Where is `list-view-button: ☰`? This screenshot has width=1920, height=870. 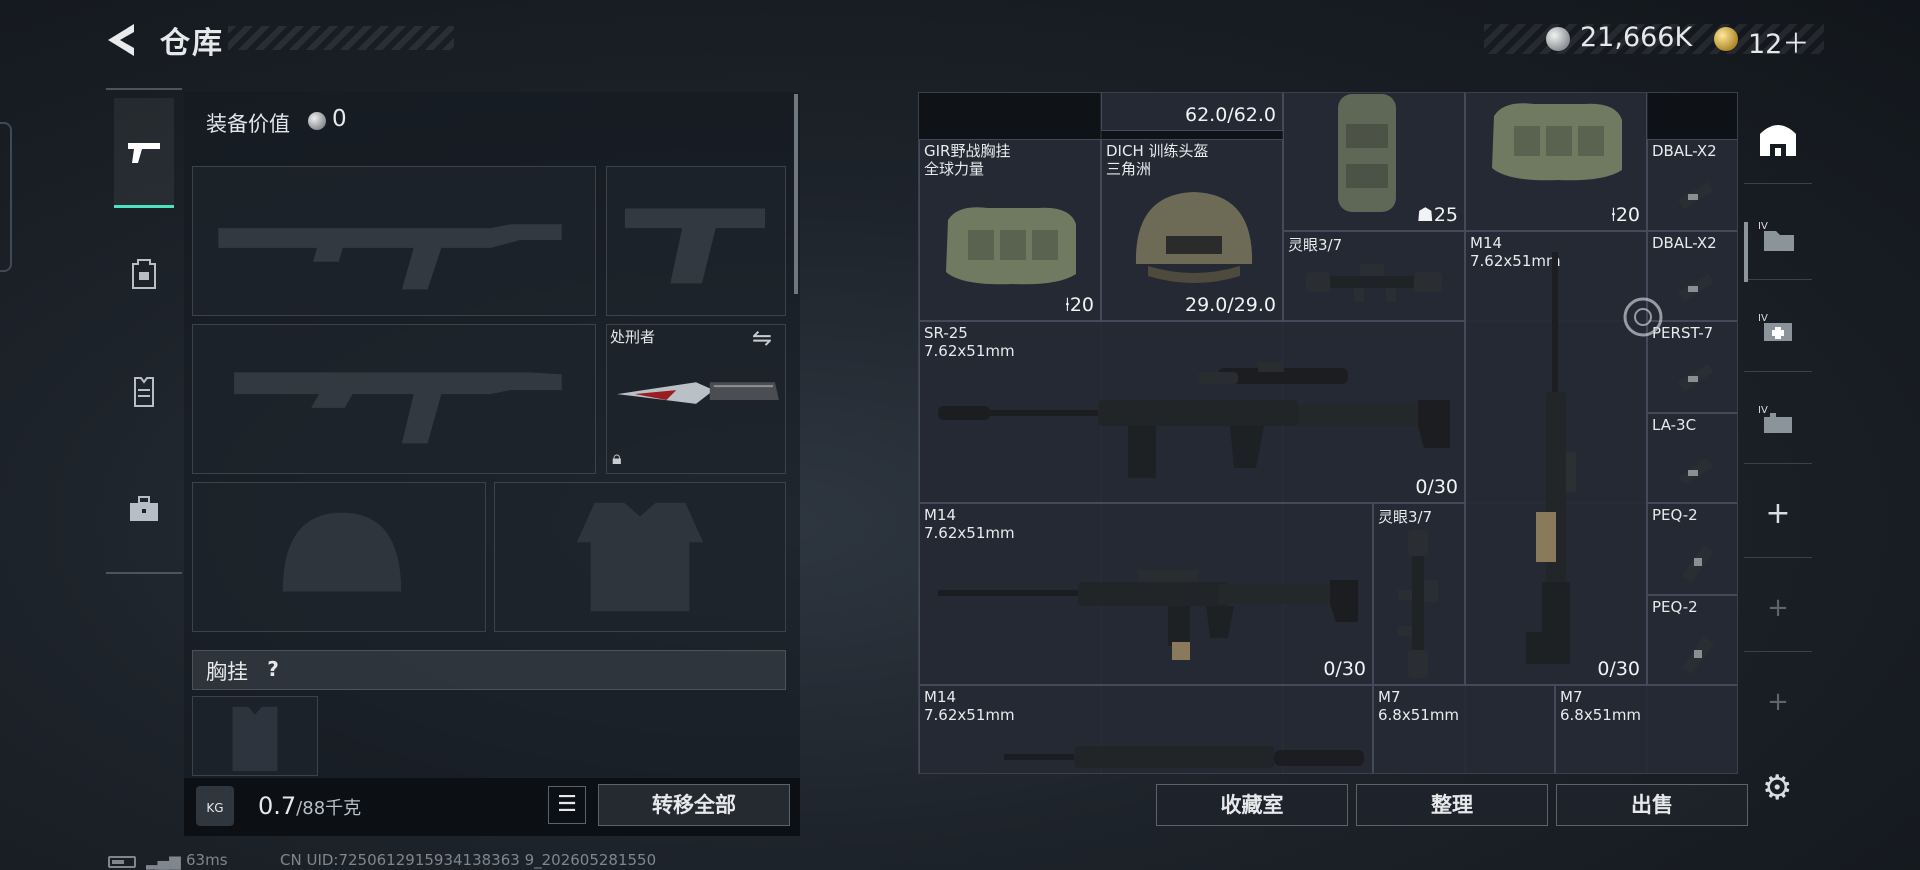 list-view-button: ☰ is located at coordinates (567, 805).